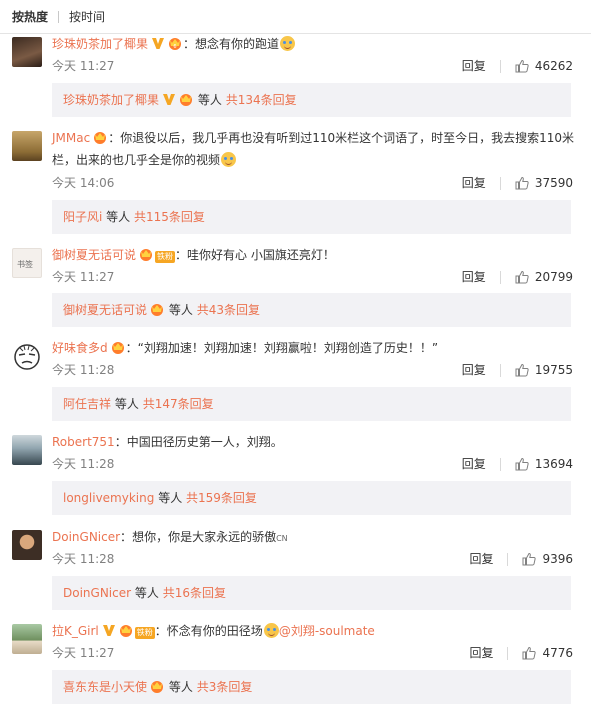 This screenshot has height=714, width=591. Describe the element at coordinates (82, 217) in the screenshot. I see `sub-reply-username: 阳子风i` at that location.